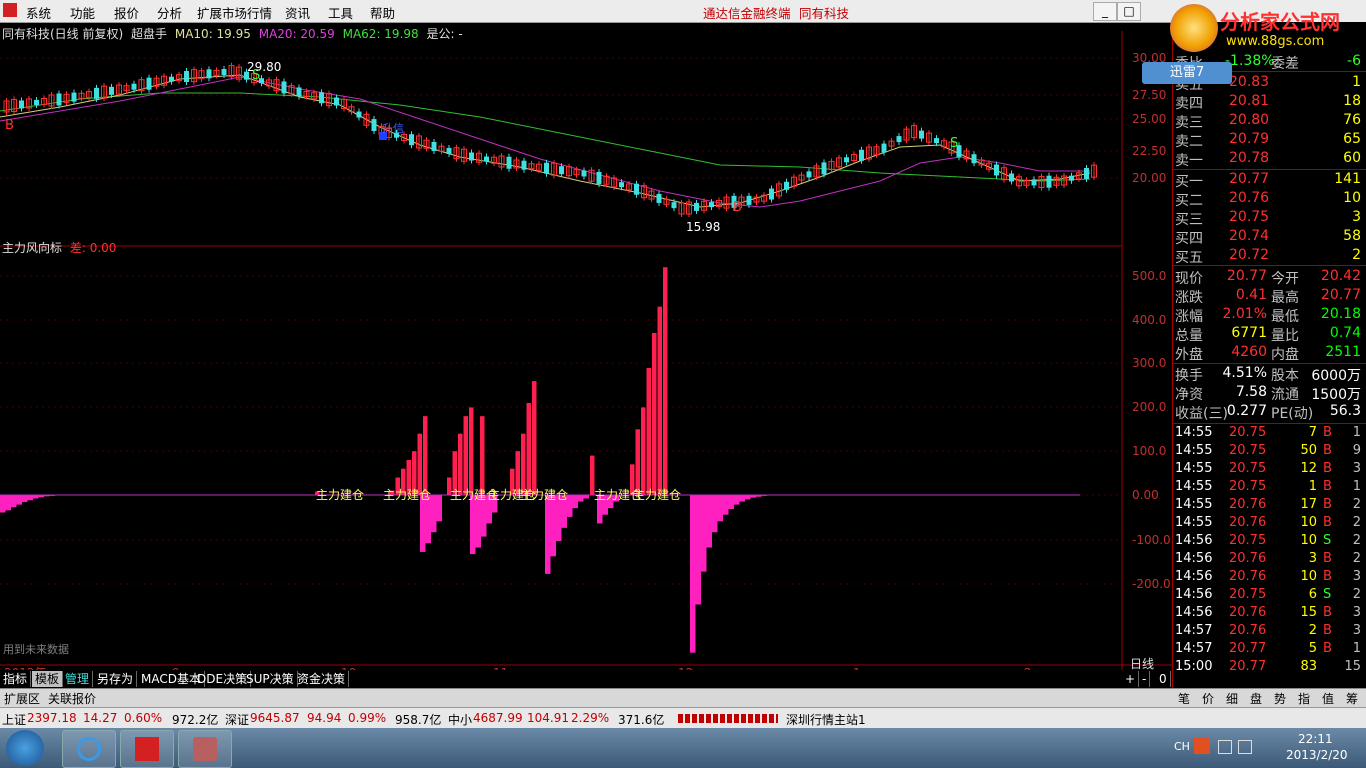  What do you see at coordinates (826, 719) in the screenshot?
I see `server-status: 深圳行情主站1` at bounding box center [826, 719].